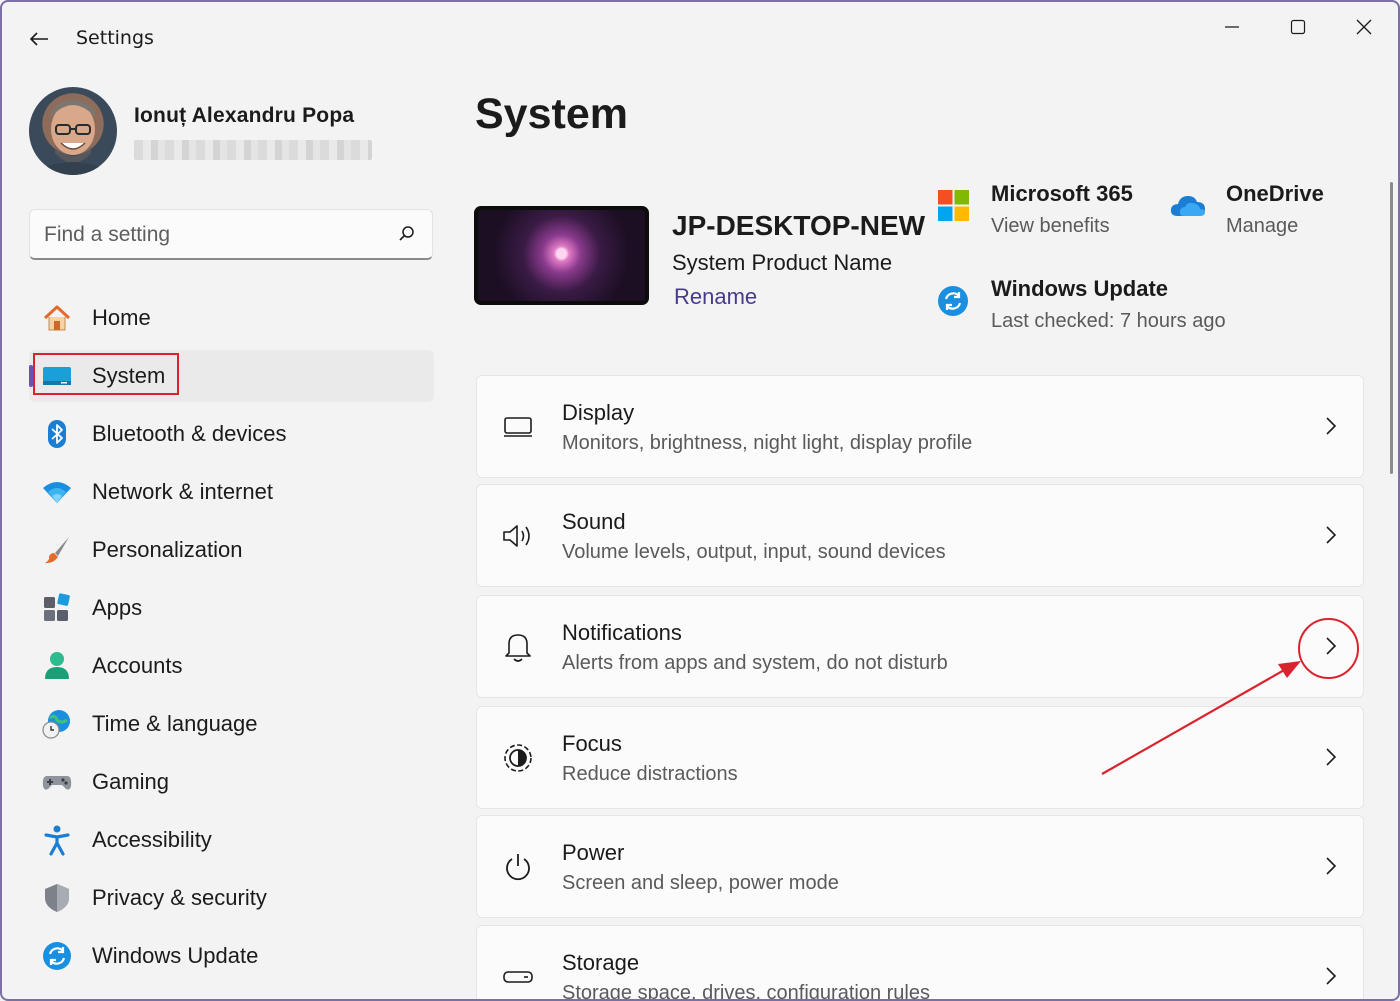 The height and width of the screenshot is (1001, 1400). What do you see at coordinates (57, 550) in the screenshot?
I see `brush-icon` at bounding box center [57, 550].